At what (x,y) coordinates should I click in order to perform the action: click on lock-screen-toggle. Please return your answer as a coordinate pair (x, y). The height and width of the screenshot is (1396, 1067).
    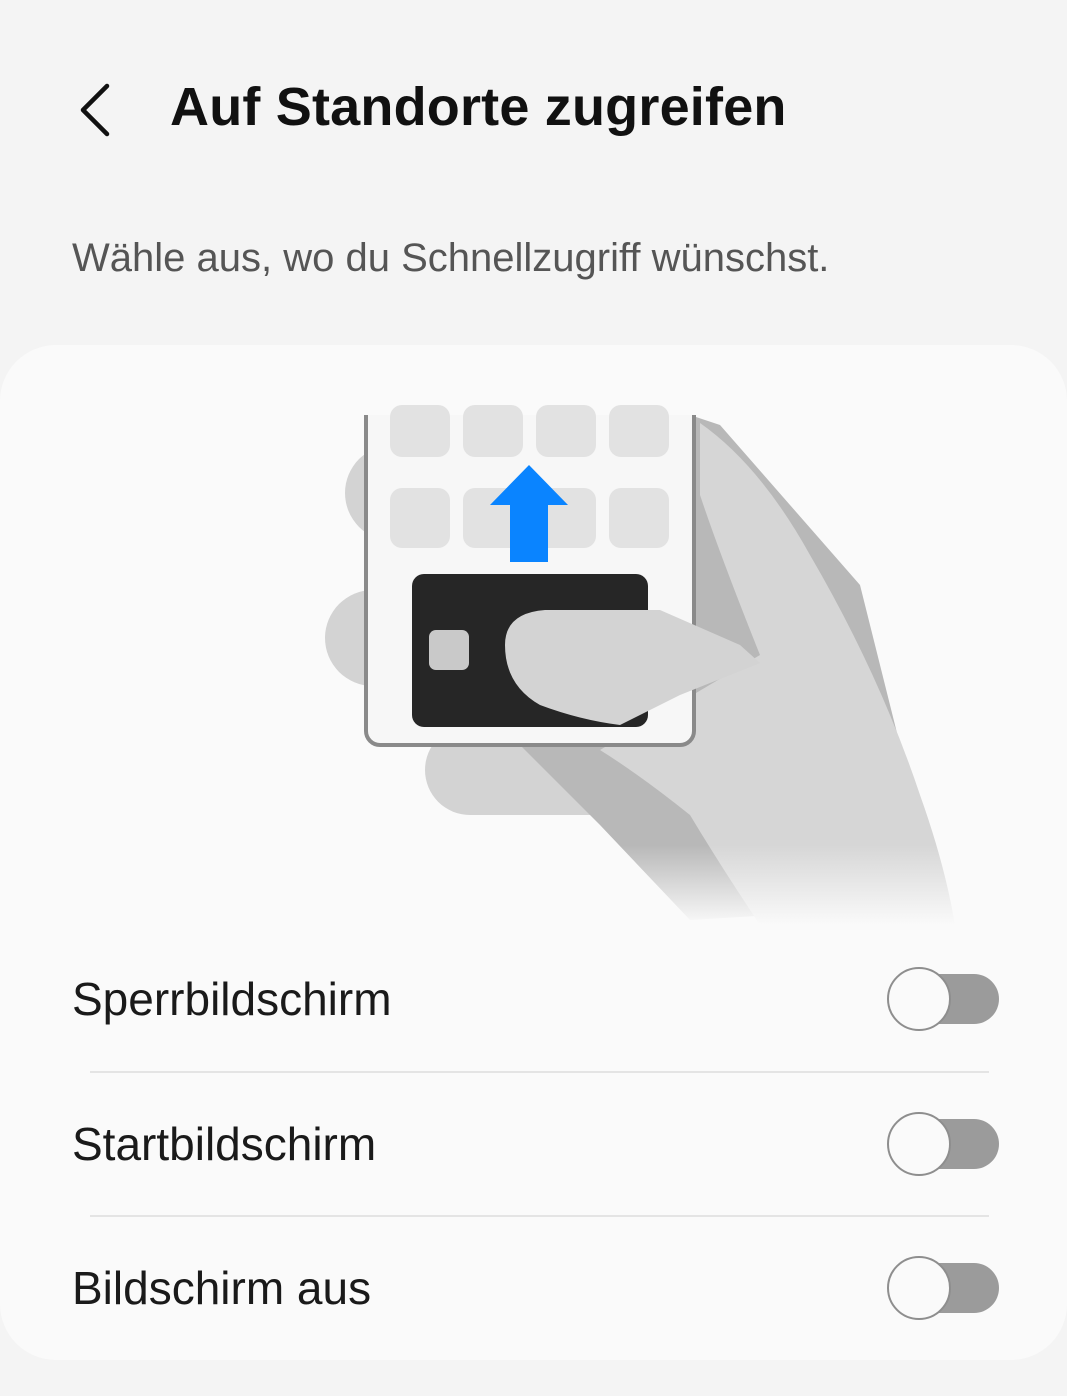
    Looking at the image, I should click on (943, 999).